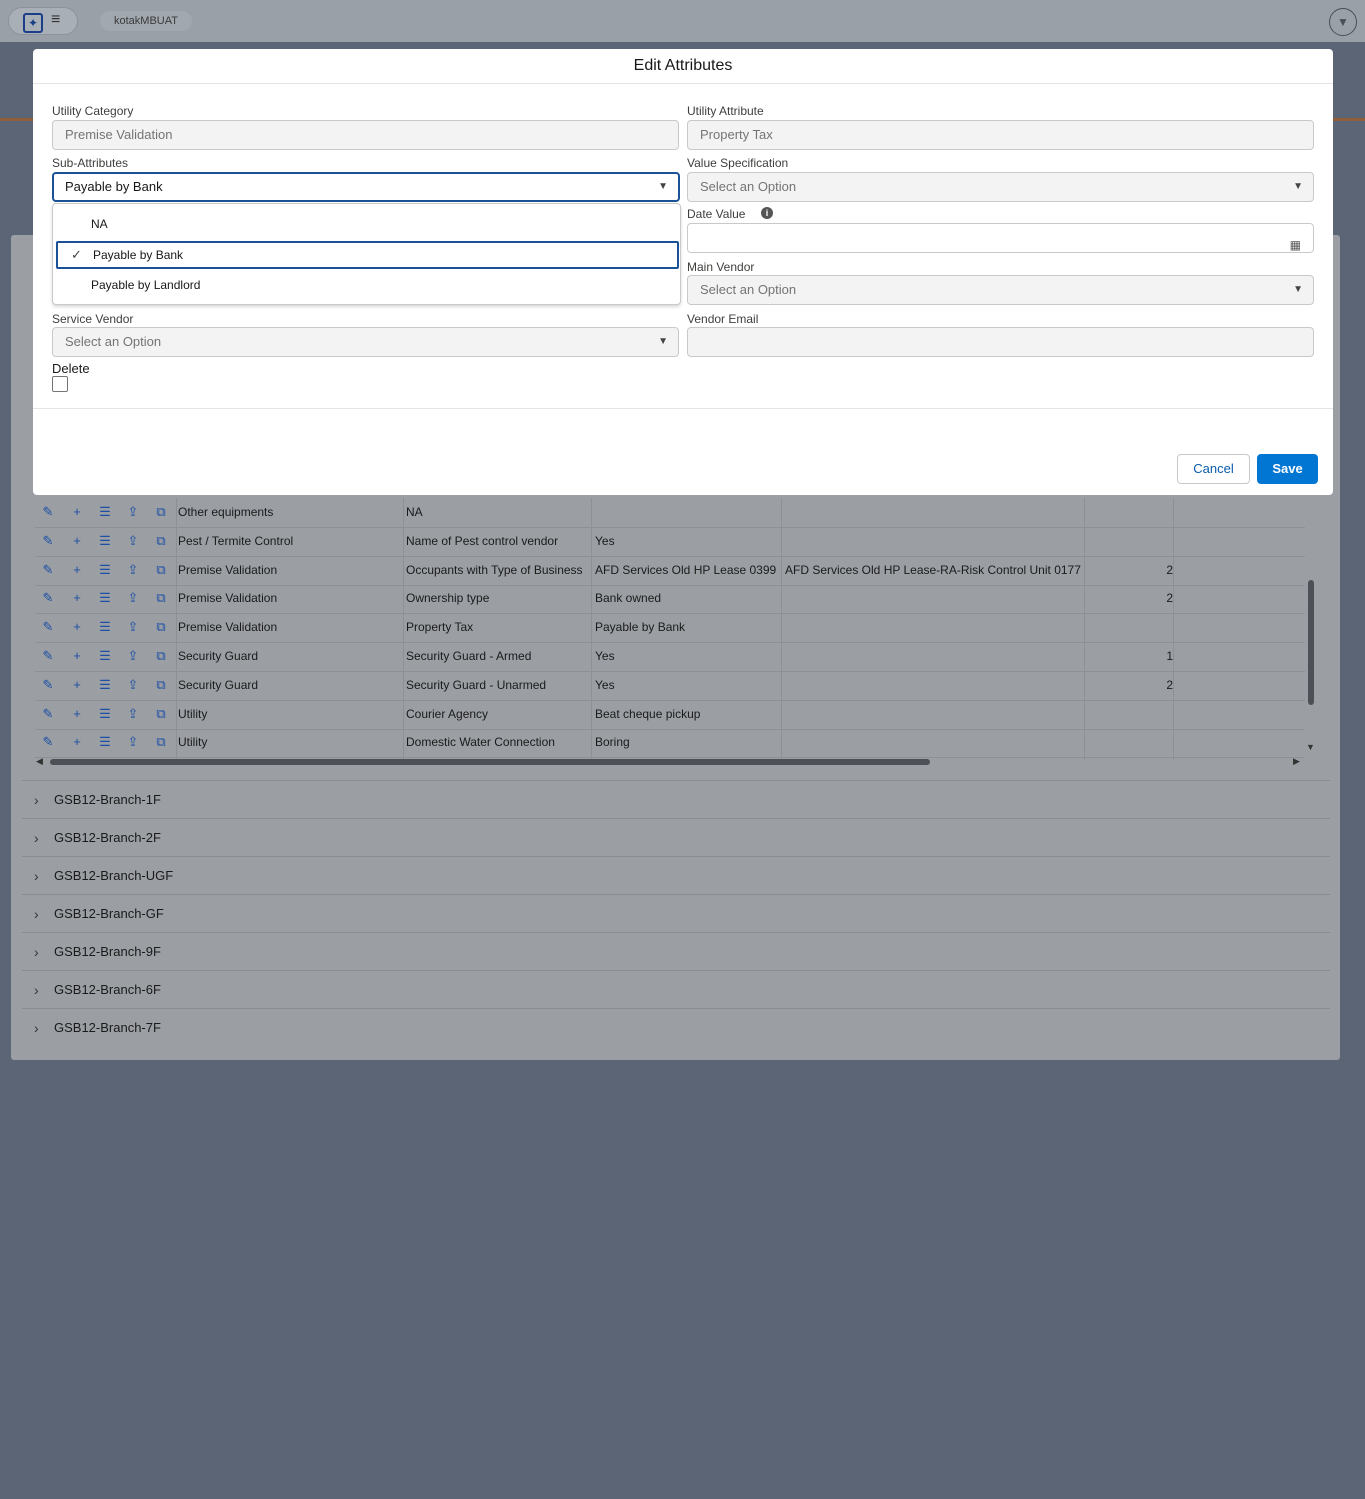 The width and height of the screenshot is (1365, 1499). Describe the element at coordinates (1000, 342) in the screenshot. I see `vendor-email-input` at that location.